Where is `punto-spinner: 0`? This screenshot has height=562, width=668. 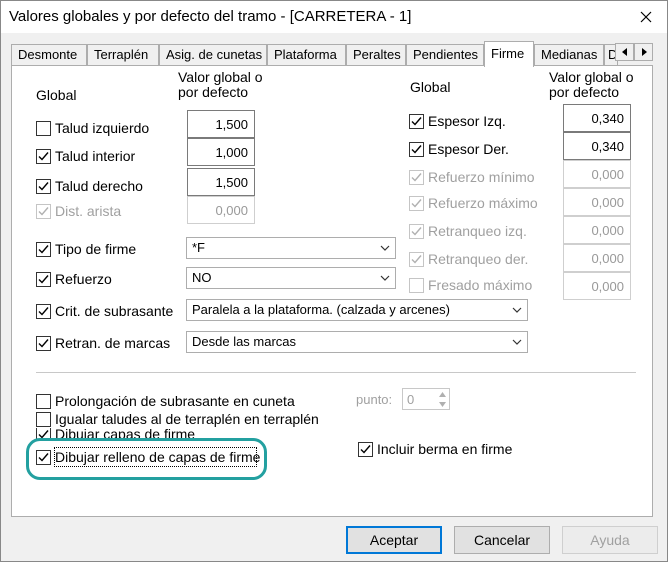 punto-spinner: 0 is located at coordinates (426, 399).